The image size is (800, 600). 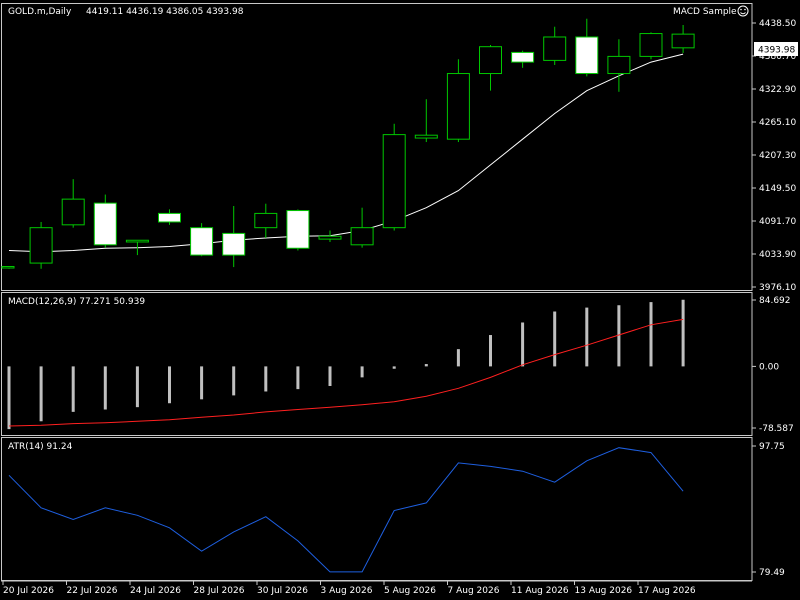 What do you see at coordinates (76, 302) in the screenshot?
I see `macd-label: MACD(12,26,9) 77.271 50.939` at bounding box center [76, 302].